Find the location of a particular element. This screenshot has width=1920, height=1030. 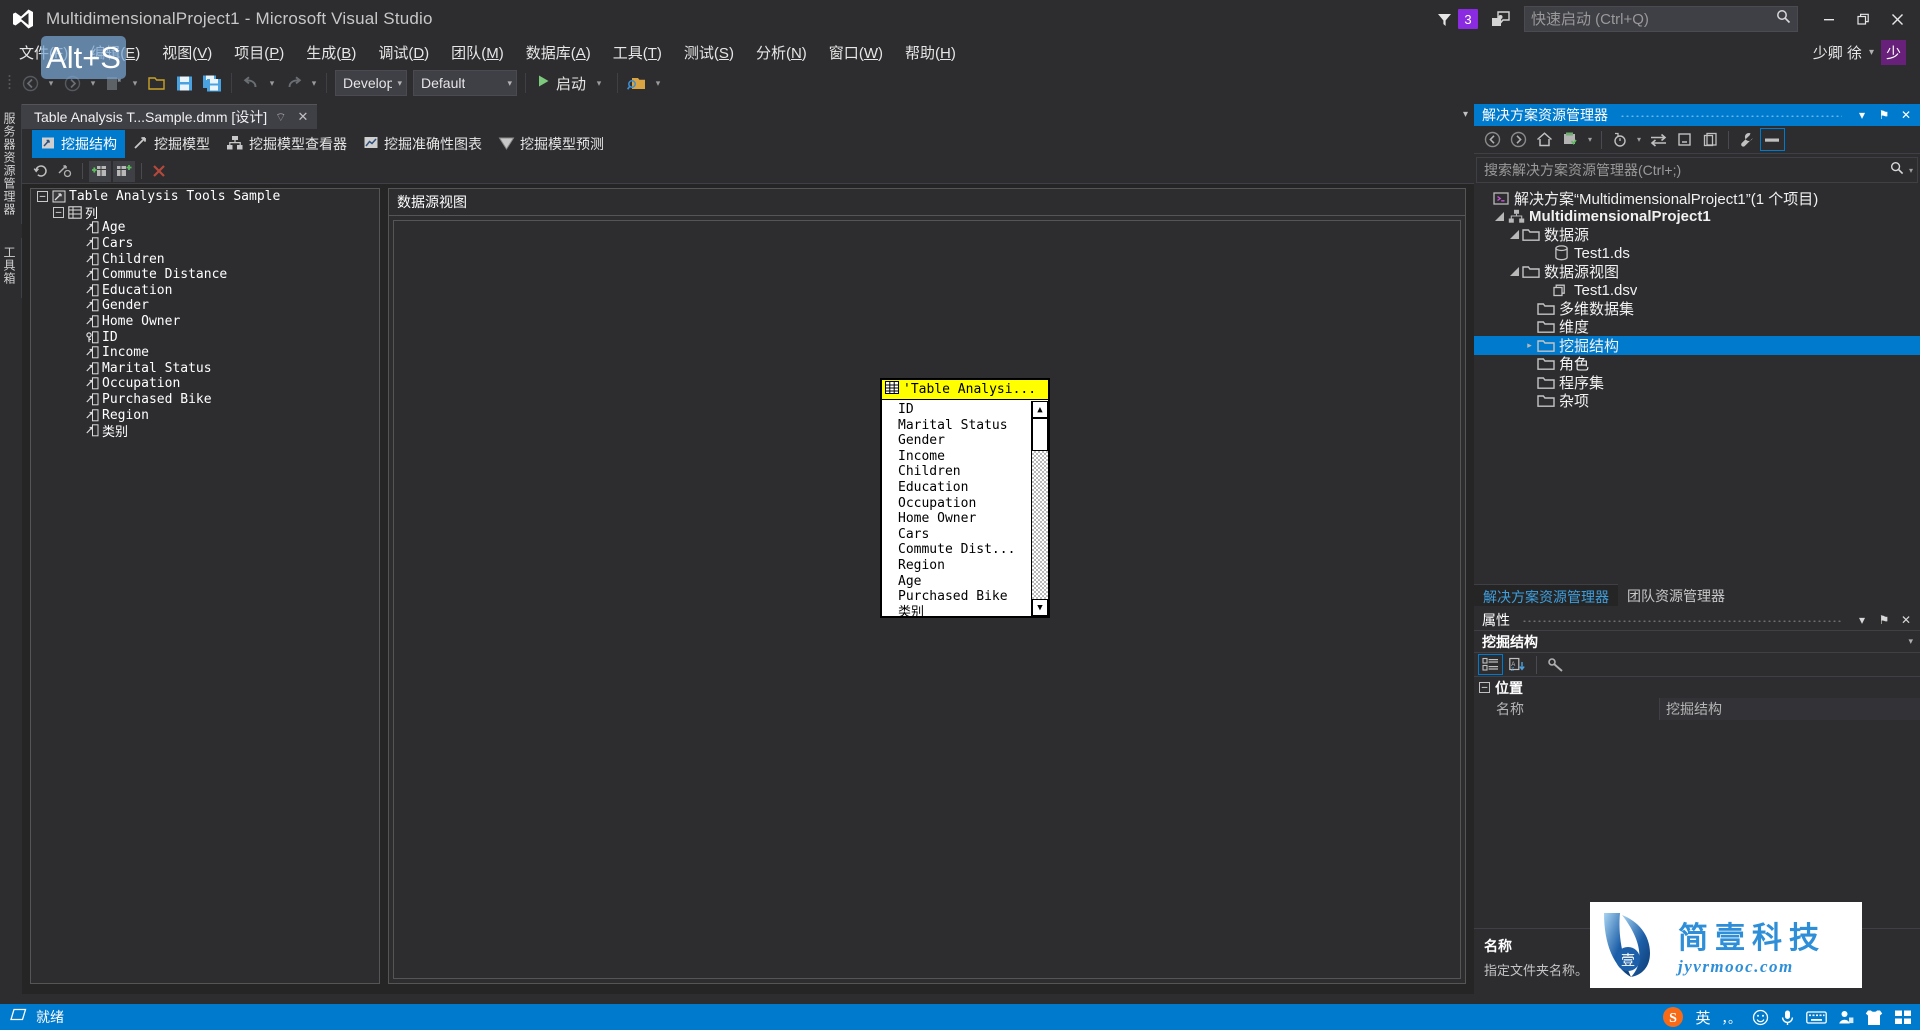

menu-item-7: 数据库(A) is located at coordinates (558, 52).